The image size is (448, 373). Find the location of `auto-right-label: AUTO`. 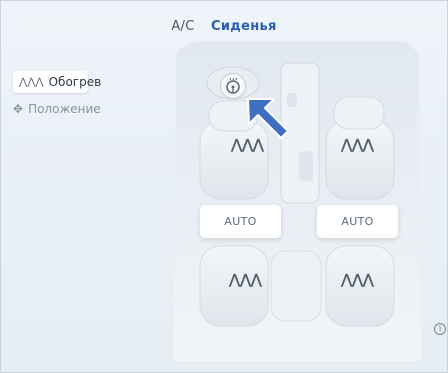

auto-right-label: AUTO is located at coordinates (357, 221).